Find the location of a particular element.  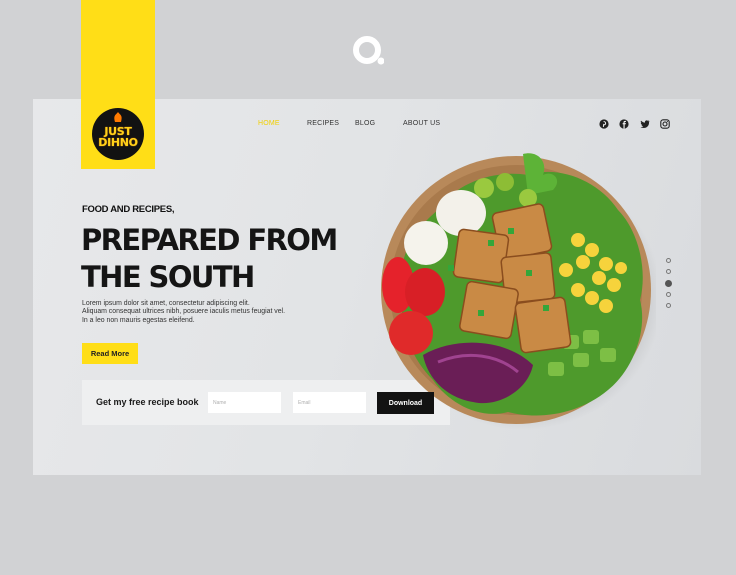

logo-text-line2: DIHNO is located at coordinates (118, 142).